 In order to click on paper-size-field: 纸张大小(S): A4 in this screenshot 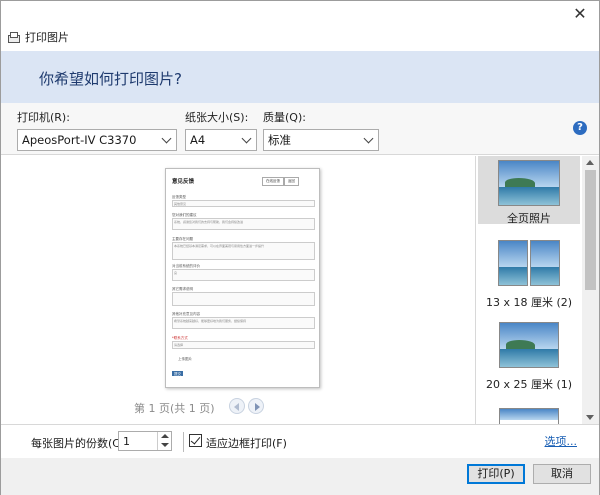, I will do `click(221, 130)`.